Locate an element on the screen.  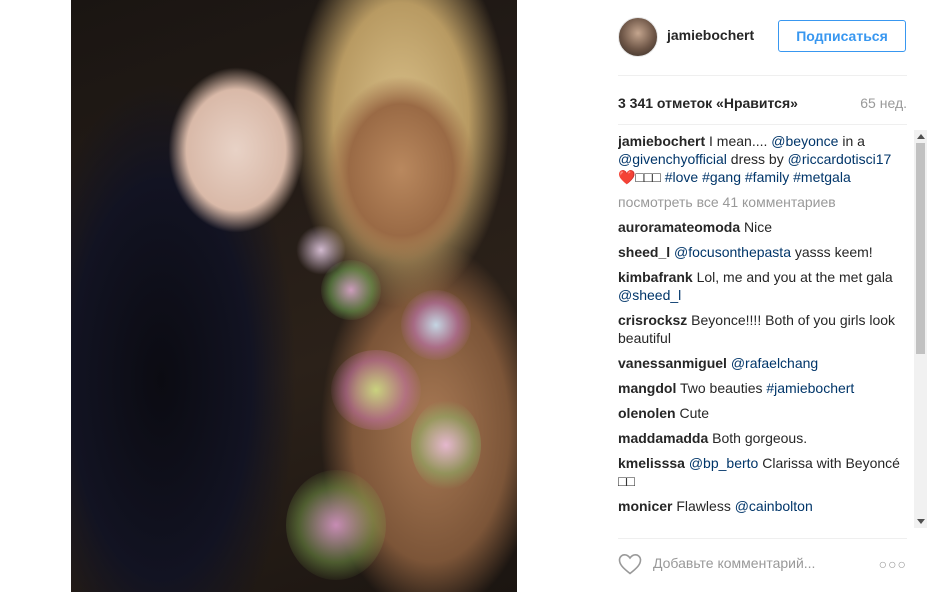
comment-username: sheed_l is located at coordinates (644, 252).